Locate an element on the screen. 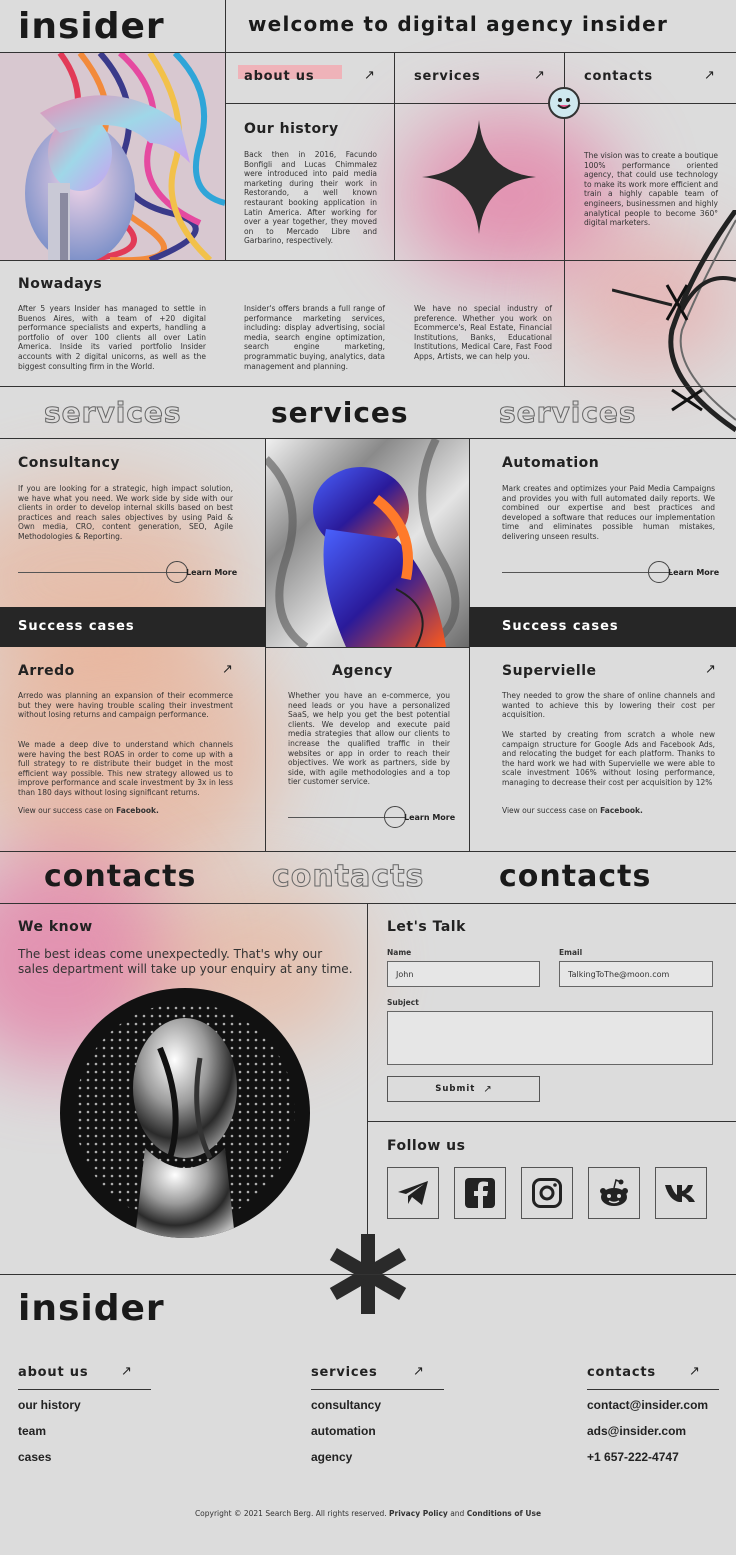 The image size is (736, 1555). email-label: Email is located at coordinates (571, 952).